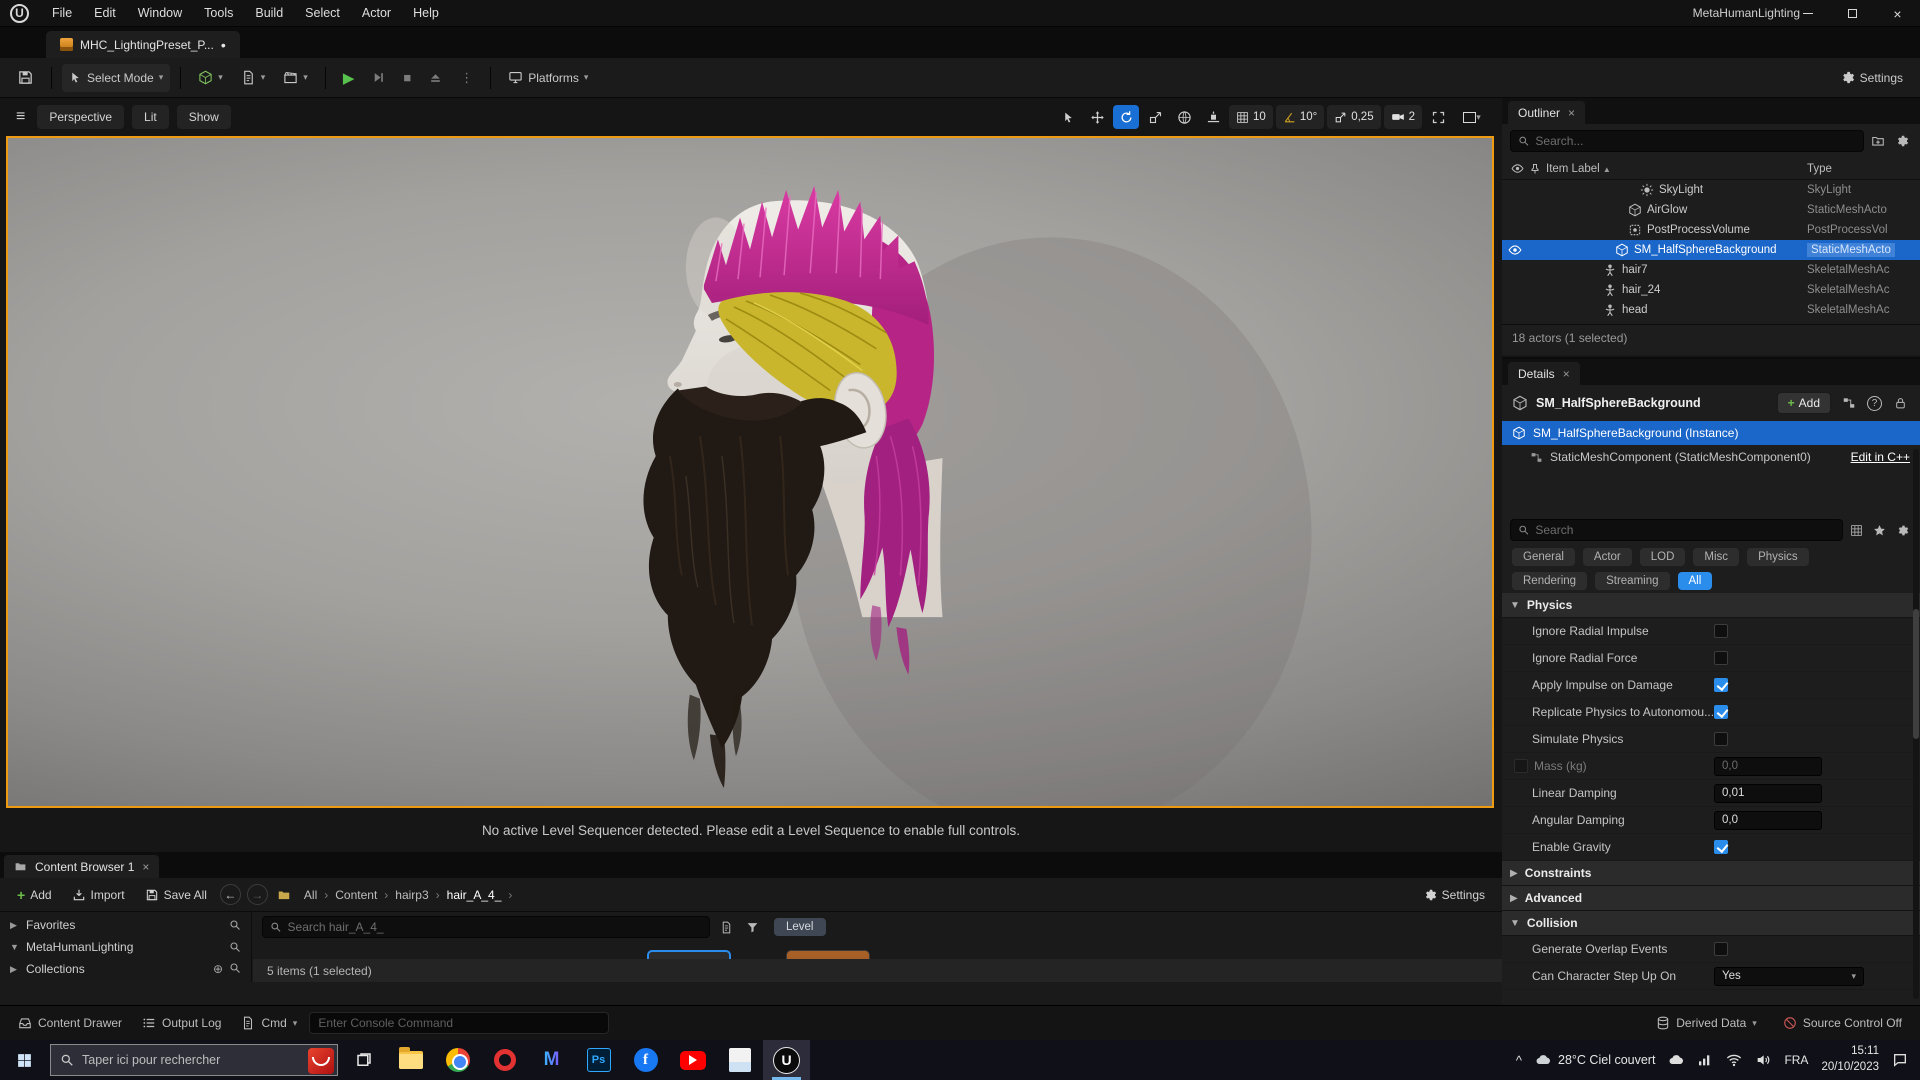  What do you see at coordinates (1721, 631) in the screenshot?
I see `ignore-radial-impulse-checkbox` at bounding box center [1721, 631].